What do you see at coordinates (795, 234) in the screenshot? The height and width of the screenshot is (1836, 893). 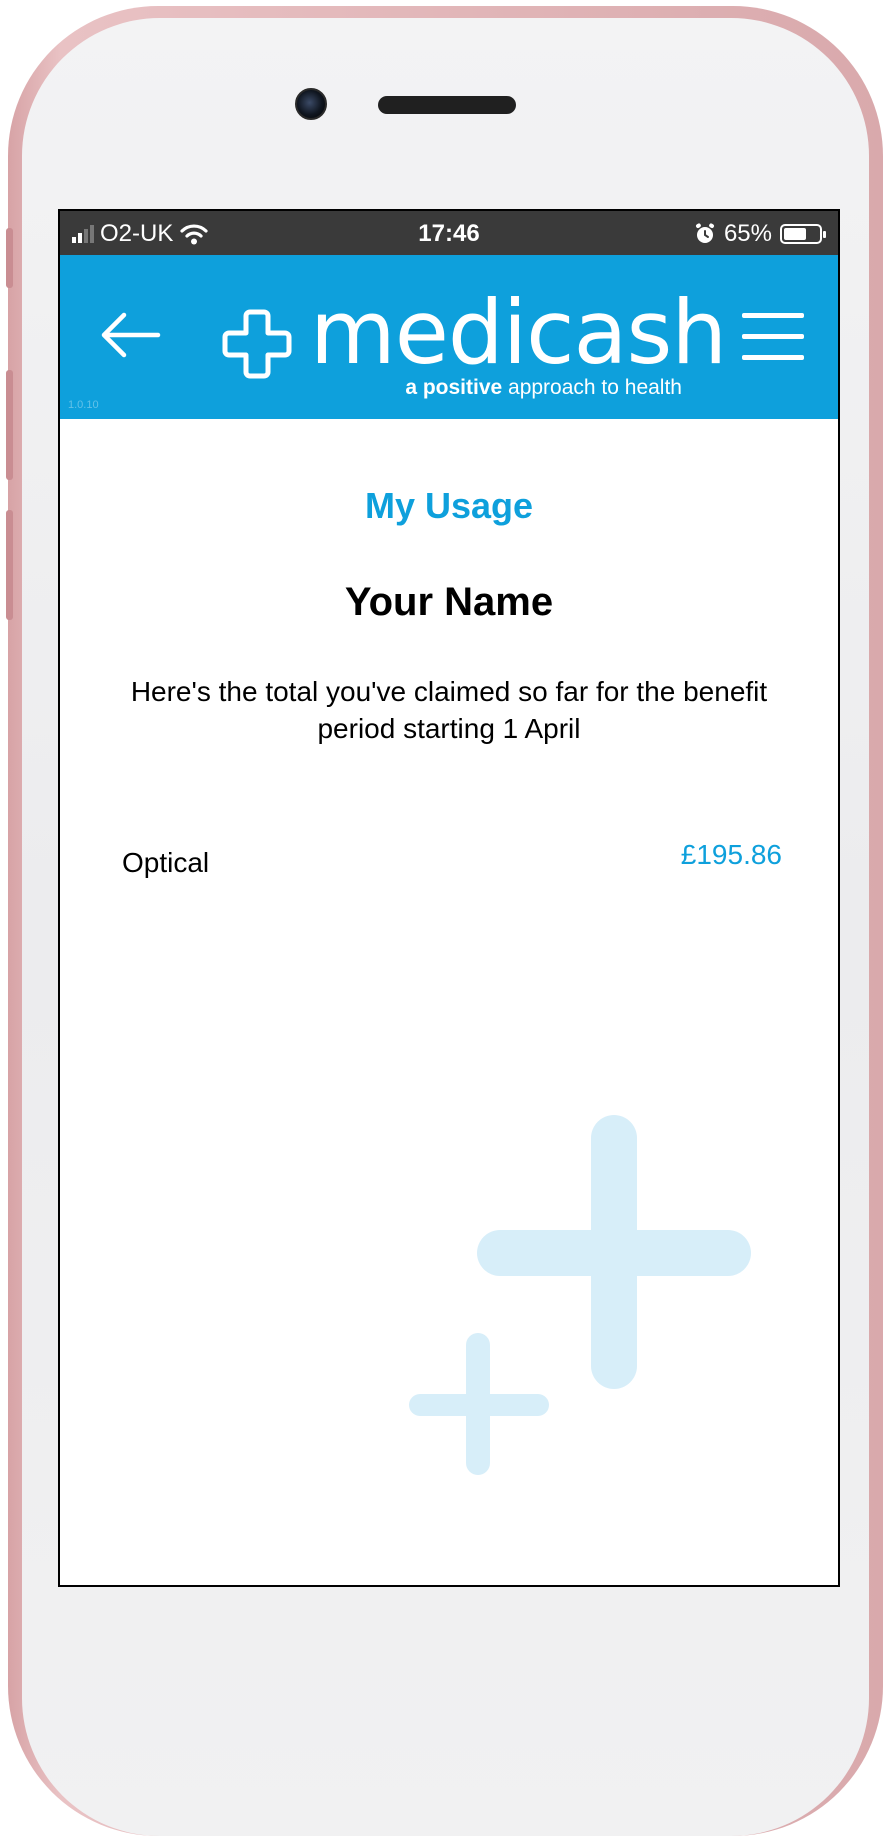 I see `battery-fill` at bounding box center [795, 234].